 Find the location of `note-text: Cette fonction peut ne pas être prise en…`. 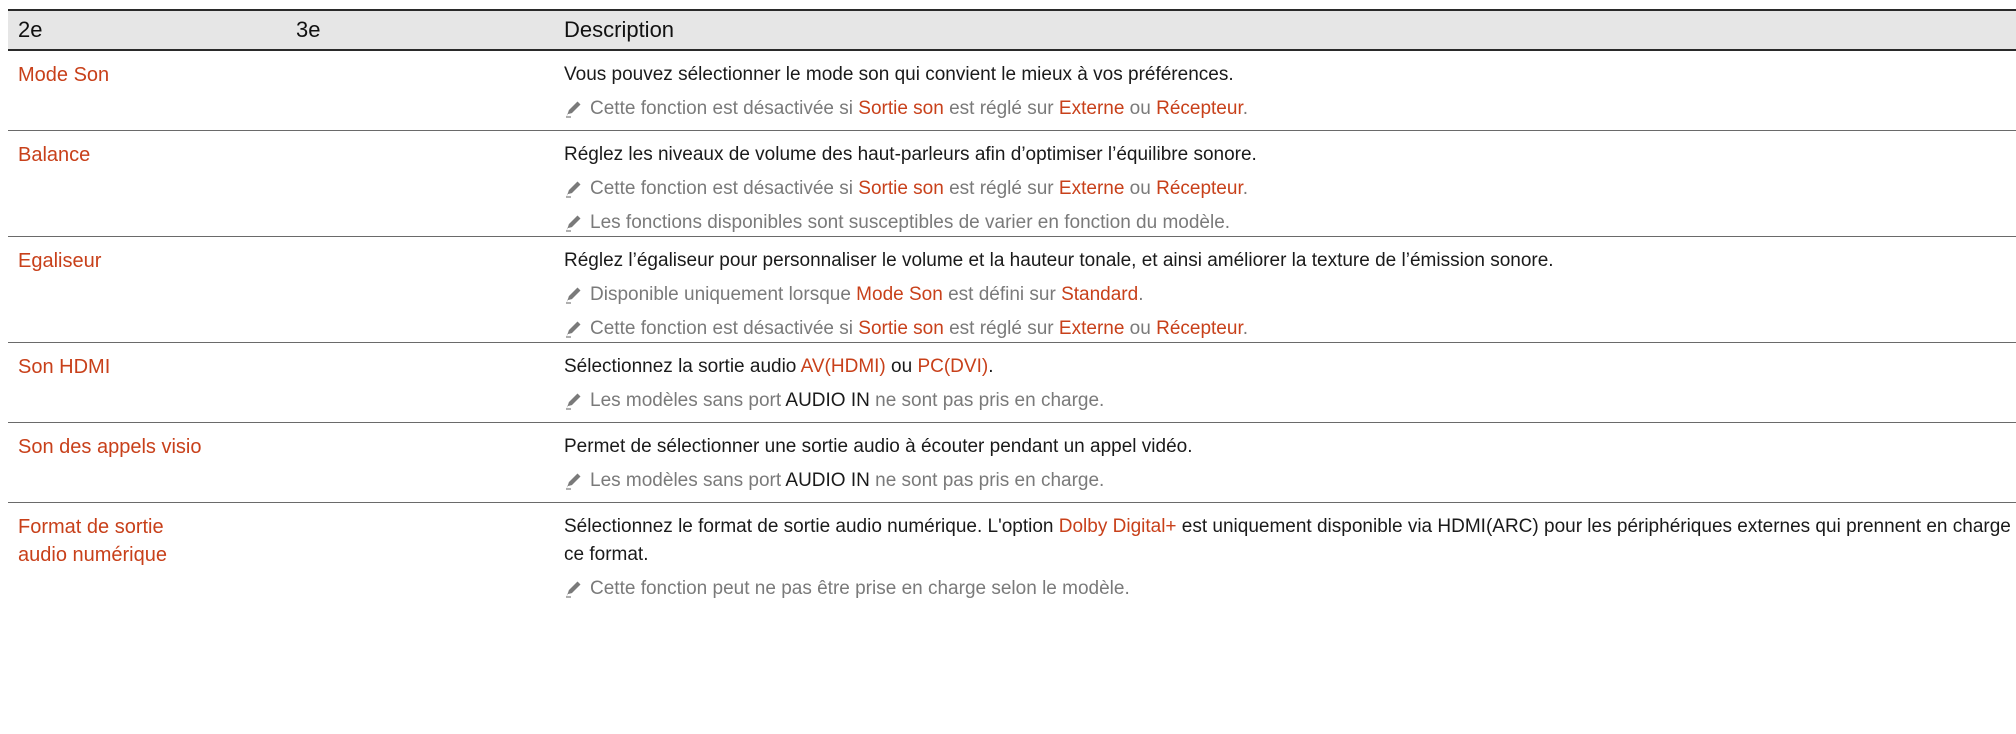

note-text: Cette fonction peut ne pas être prise en… is located at coordinates (860, 588).